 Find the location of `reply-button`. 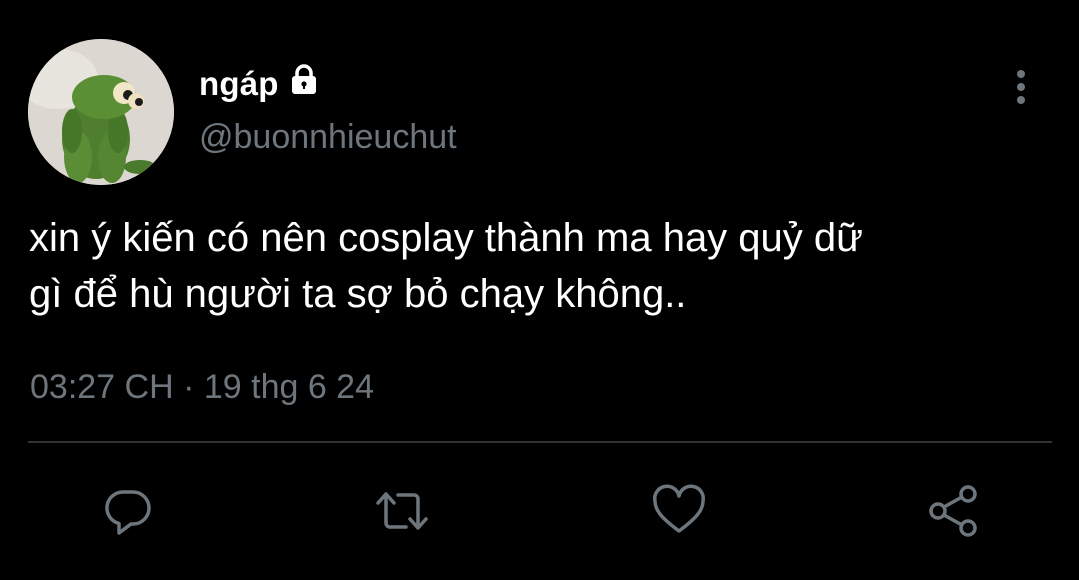

reply-button is located at coordinates (128, 511).